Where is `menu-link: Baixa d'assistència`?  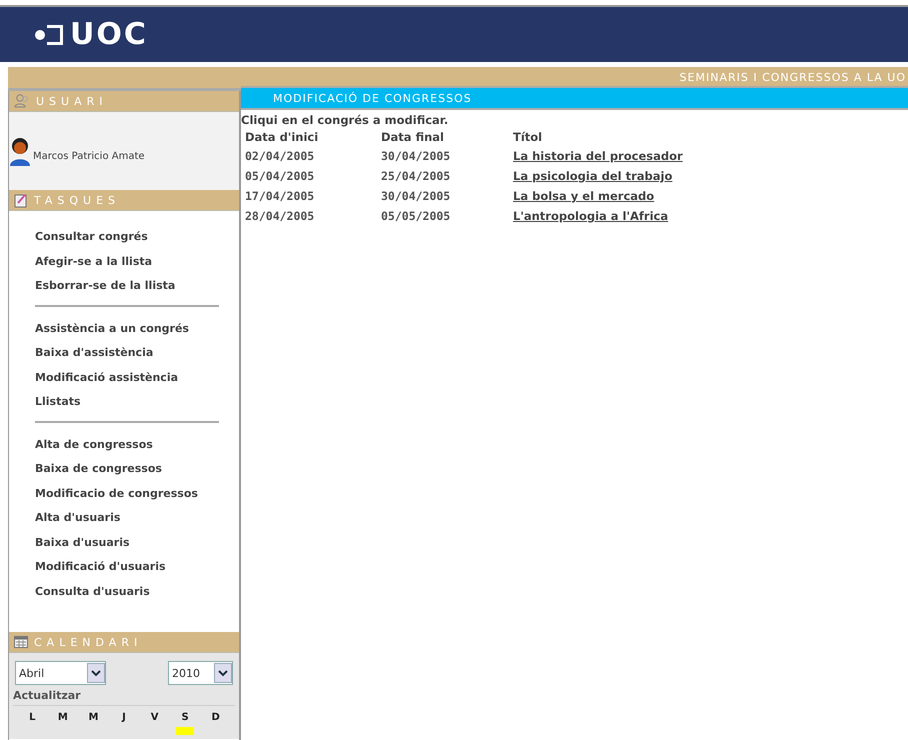
menu-link: Baixa d'assistència is located at coordinates (127, 353).